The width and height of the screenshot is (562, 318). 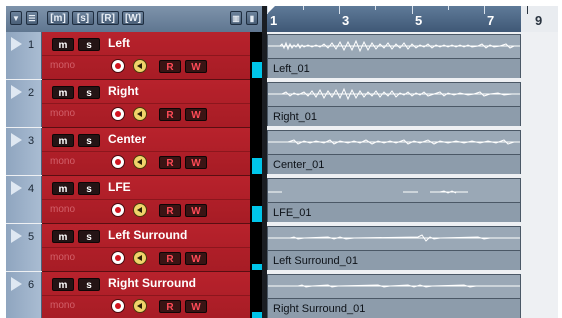 I want to click on view-options-button: ☰, so click(x=32, y=18).